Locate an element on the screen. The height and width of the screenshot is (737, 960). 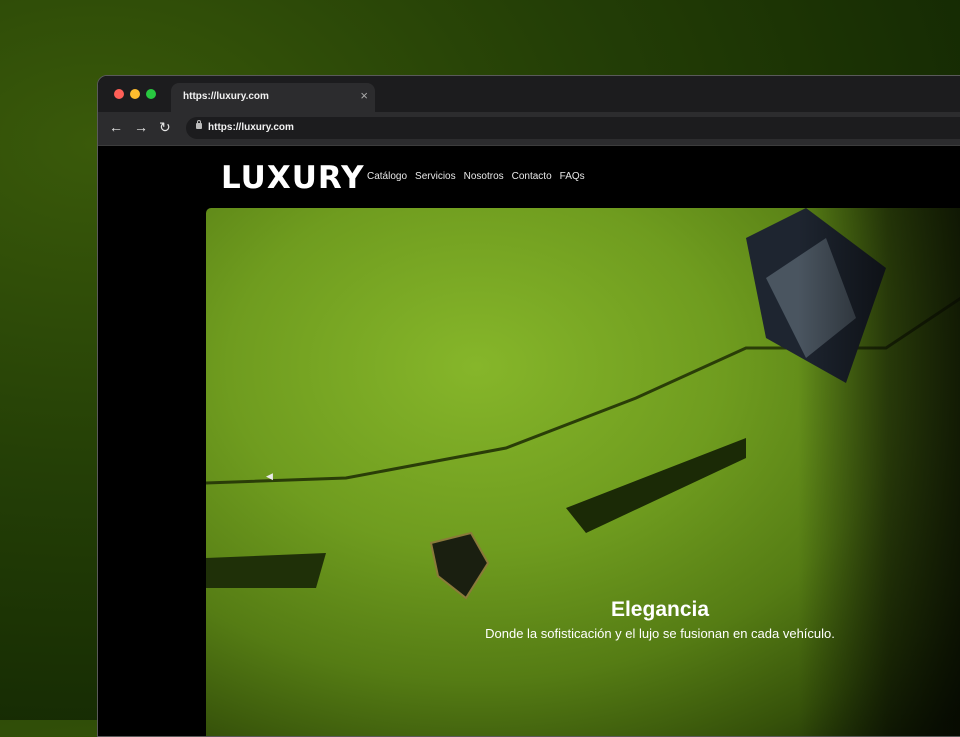
minimize-window-button is located at coordinates (135, 94).